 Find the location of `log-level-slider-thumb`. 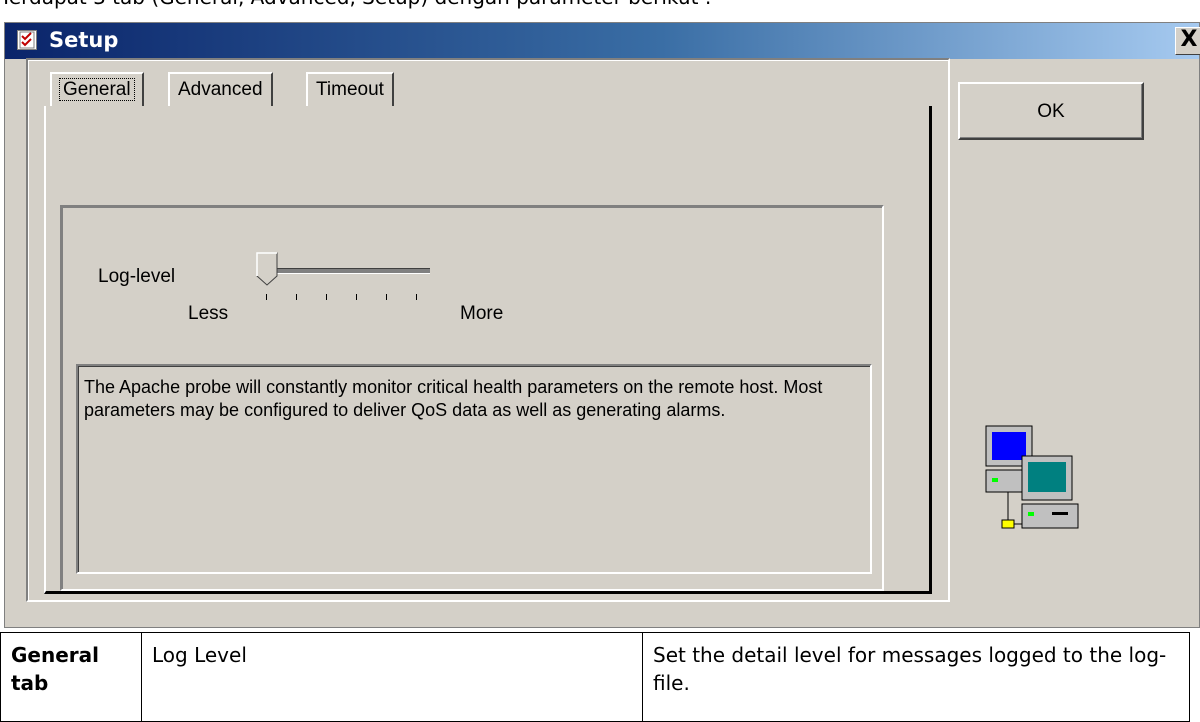

log-level-slider-thumb is located at coordinates (267, 269).